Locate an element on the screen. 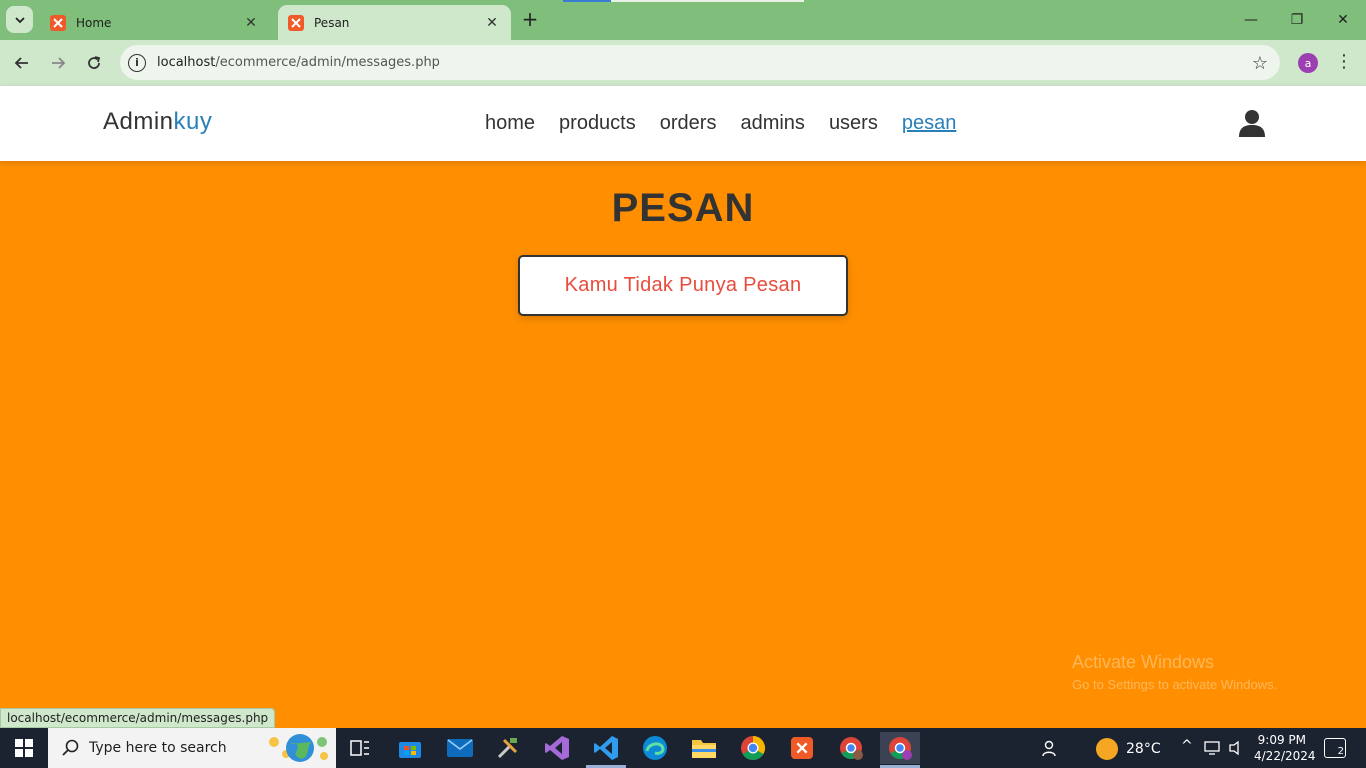  xampp-button is located at coordinates (802, 748).